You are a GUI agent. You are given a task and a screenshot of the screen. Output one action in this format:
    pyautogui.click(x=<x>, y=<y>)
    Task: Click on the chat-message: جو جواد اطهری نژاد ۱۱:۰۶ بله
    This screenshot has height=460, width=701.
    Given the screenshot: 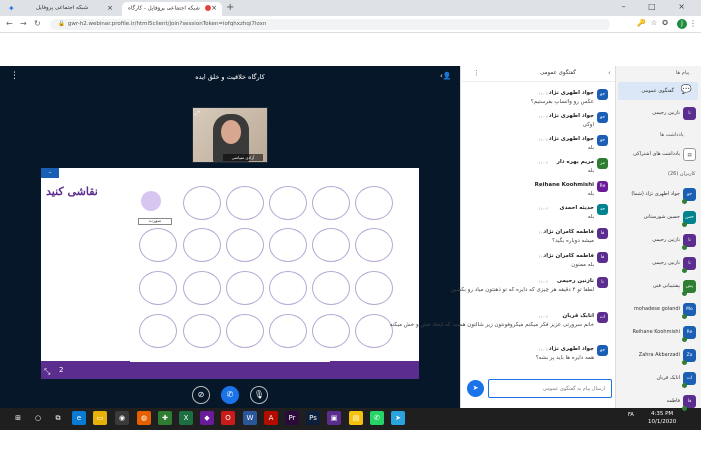 What is the action you would take?
    pyautogui.click(x=538, y=147)
    